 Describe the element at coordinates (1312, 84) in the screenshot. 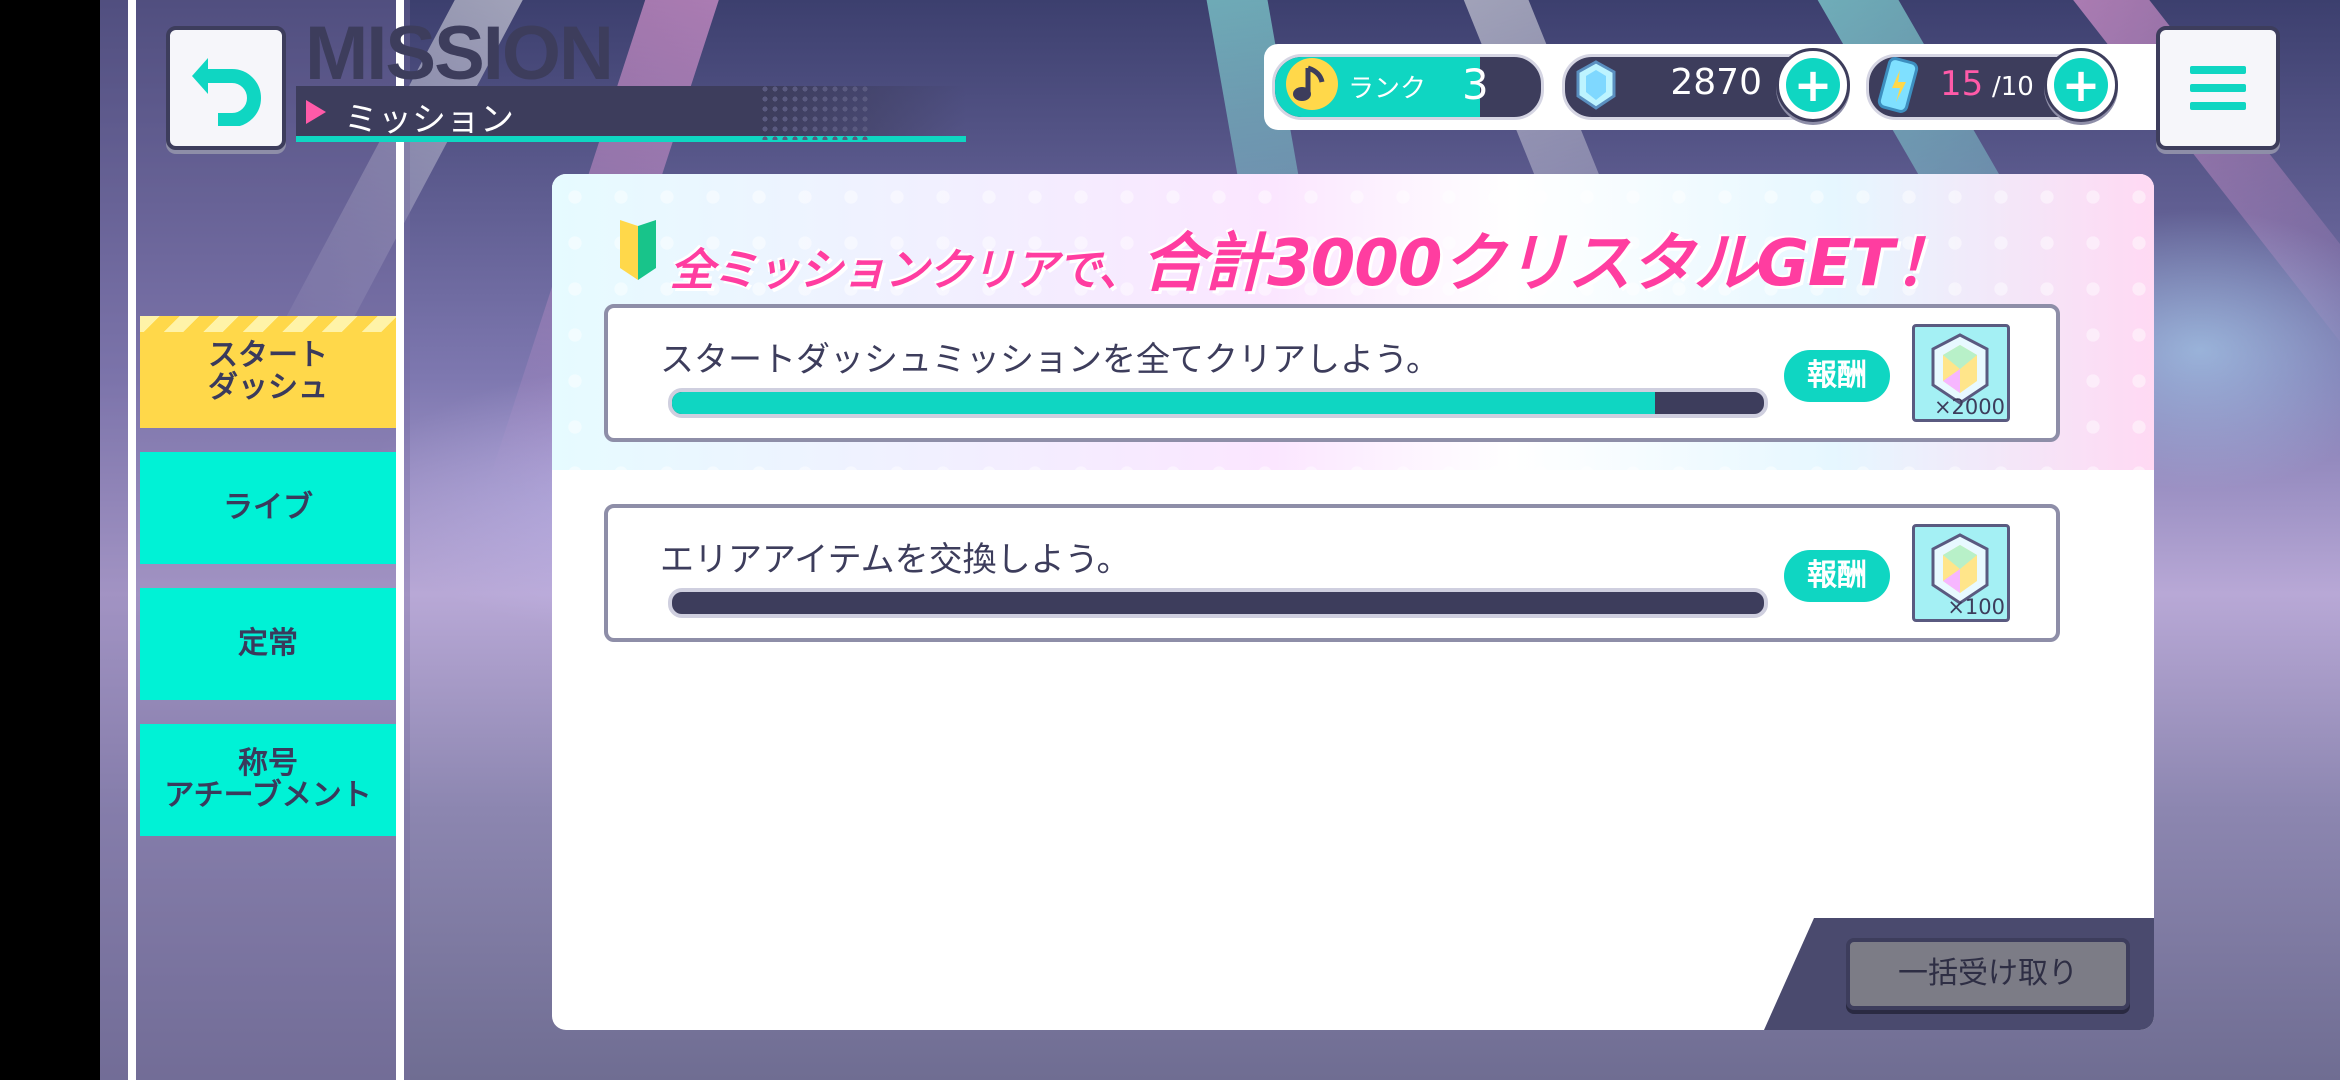

I see `music-note-icon` at that location.